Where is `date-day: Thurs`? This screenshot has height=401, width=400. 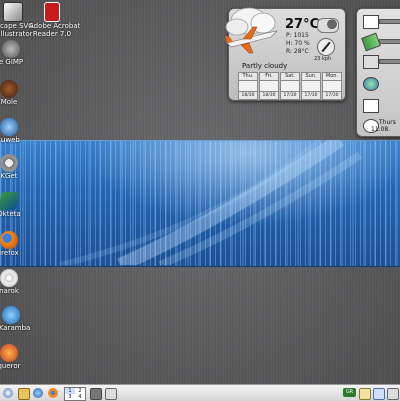
date-day: Thurs is located at coordinates (387, 122).